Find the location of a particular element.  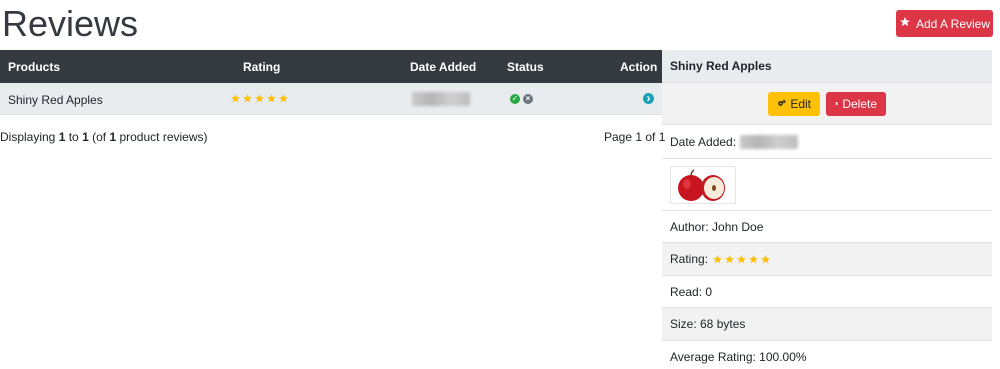

status-inactive-icon: × is located at coordinates (528, 99).